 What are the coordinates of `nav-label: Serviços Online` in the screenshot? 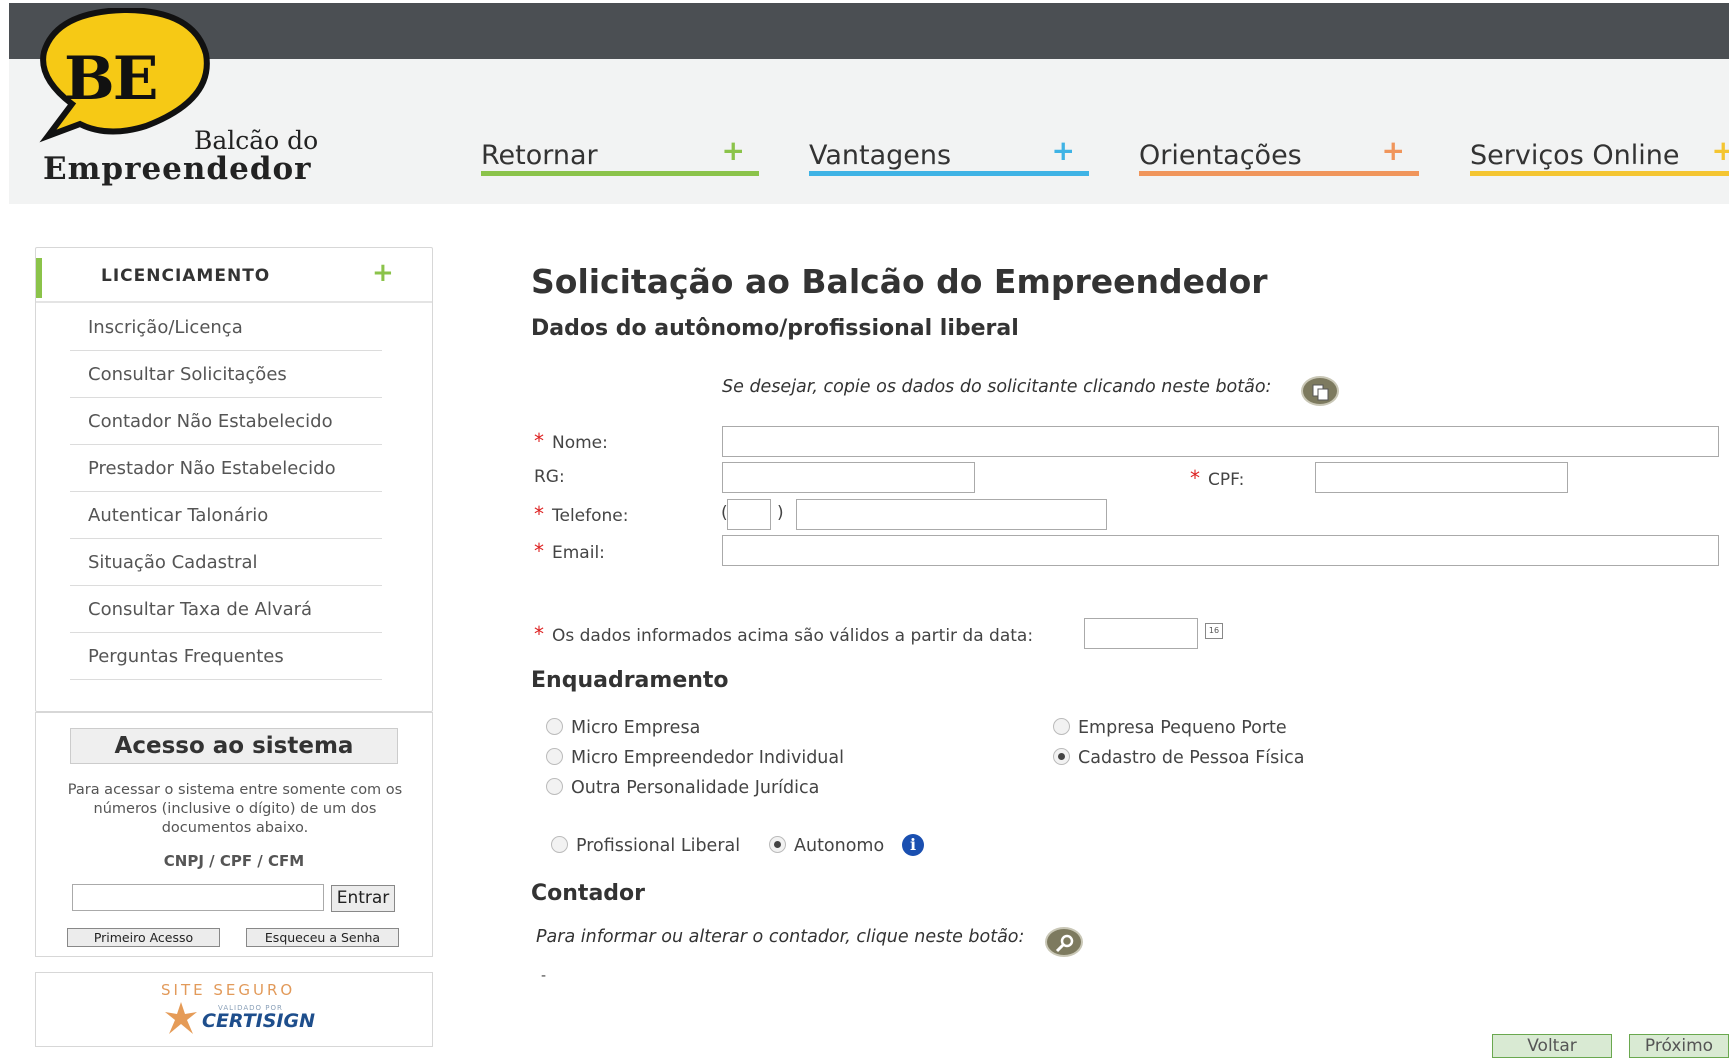 It's located at (1575, 155).